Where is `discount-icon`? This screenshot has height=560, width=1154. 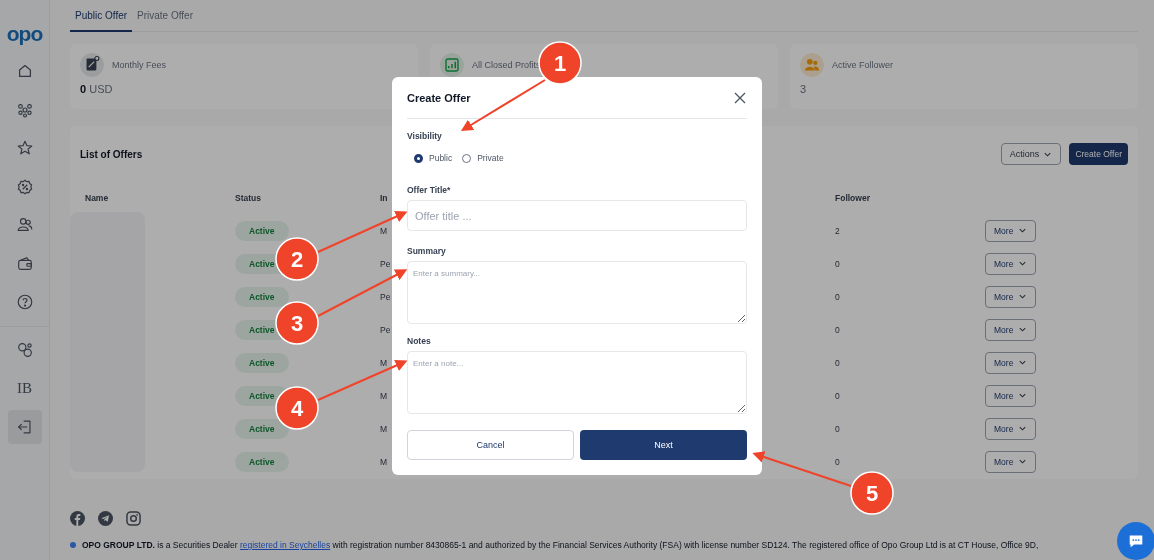
discount-icon is located at coordinates (24, 186).